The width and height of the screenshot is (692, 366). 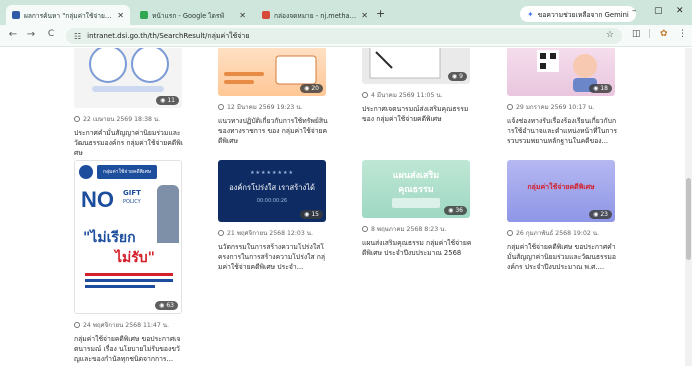 I want to click on card-date: 22 เมษายน 2569 18:38 น., so click(x=129, y=119).